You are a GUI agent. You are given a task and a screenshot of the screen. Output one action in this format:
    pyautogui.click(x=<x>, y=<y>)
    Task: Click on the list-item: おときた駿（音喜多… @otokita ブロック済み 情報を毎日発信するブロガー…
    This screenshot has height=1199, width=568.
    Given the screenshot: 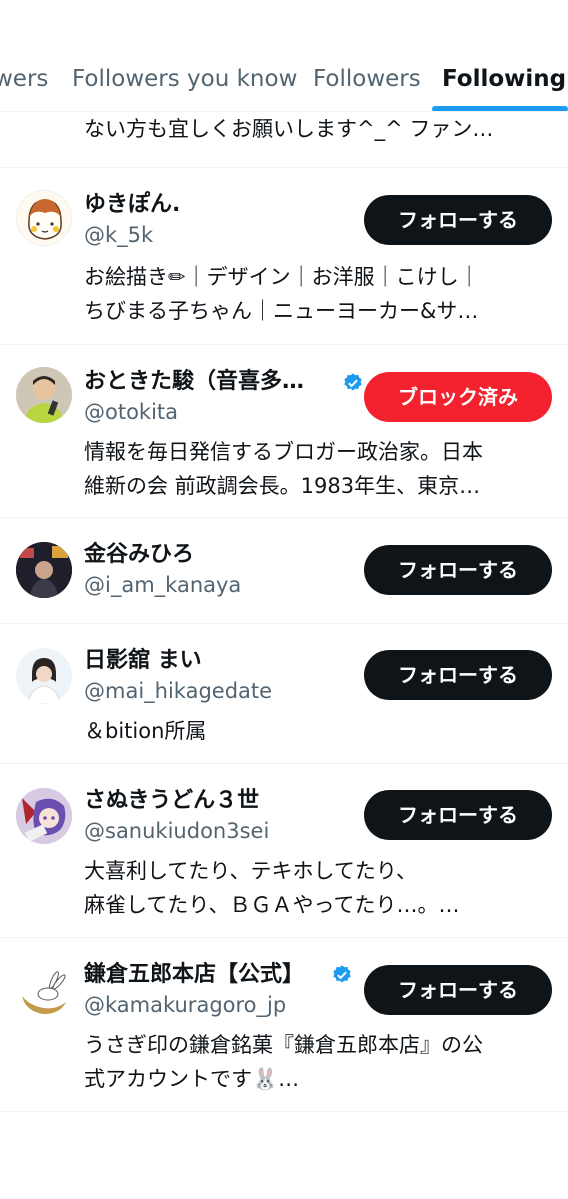 What is the action you would take?
    pyautogui.click(x=284, y=431)
    